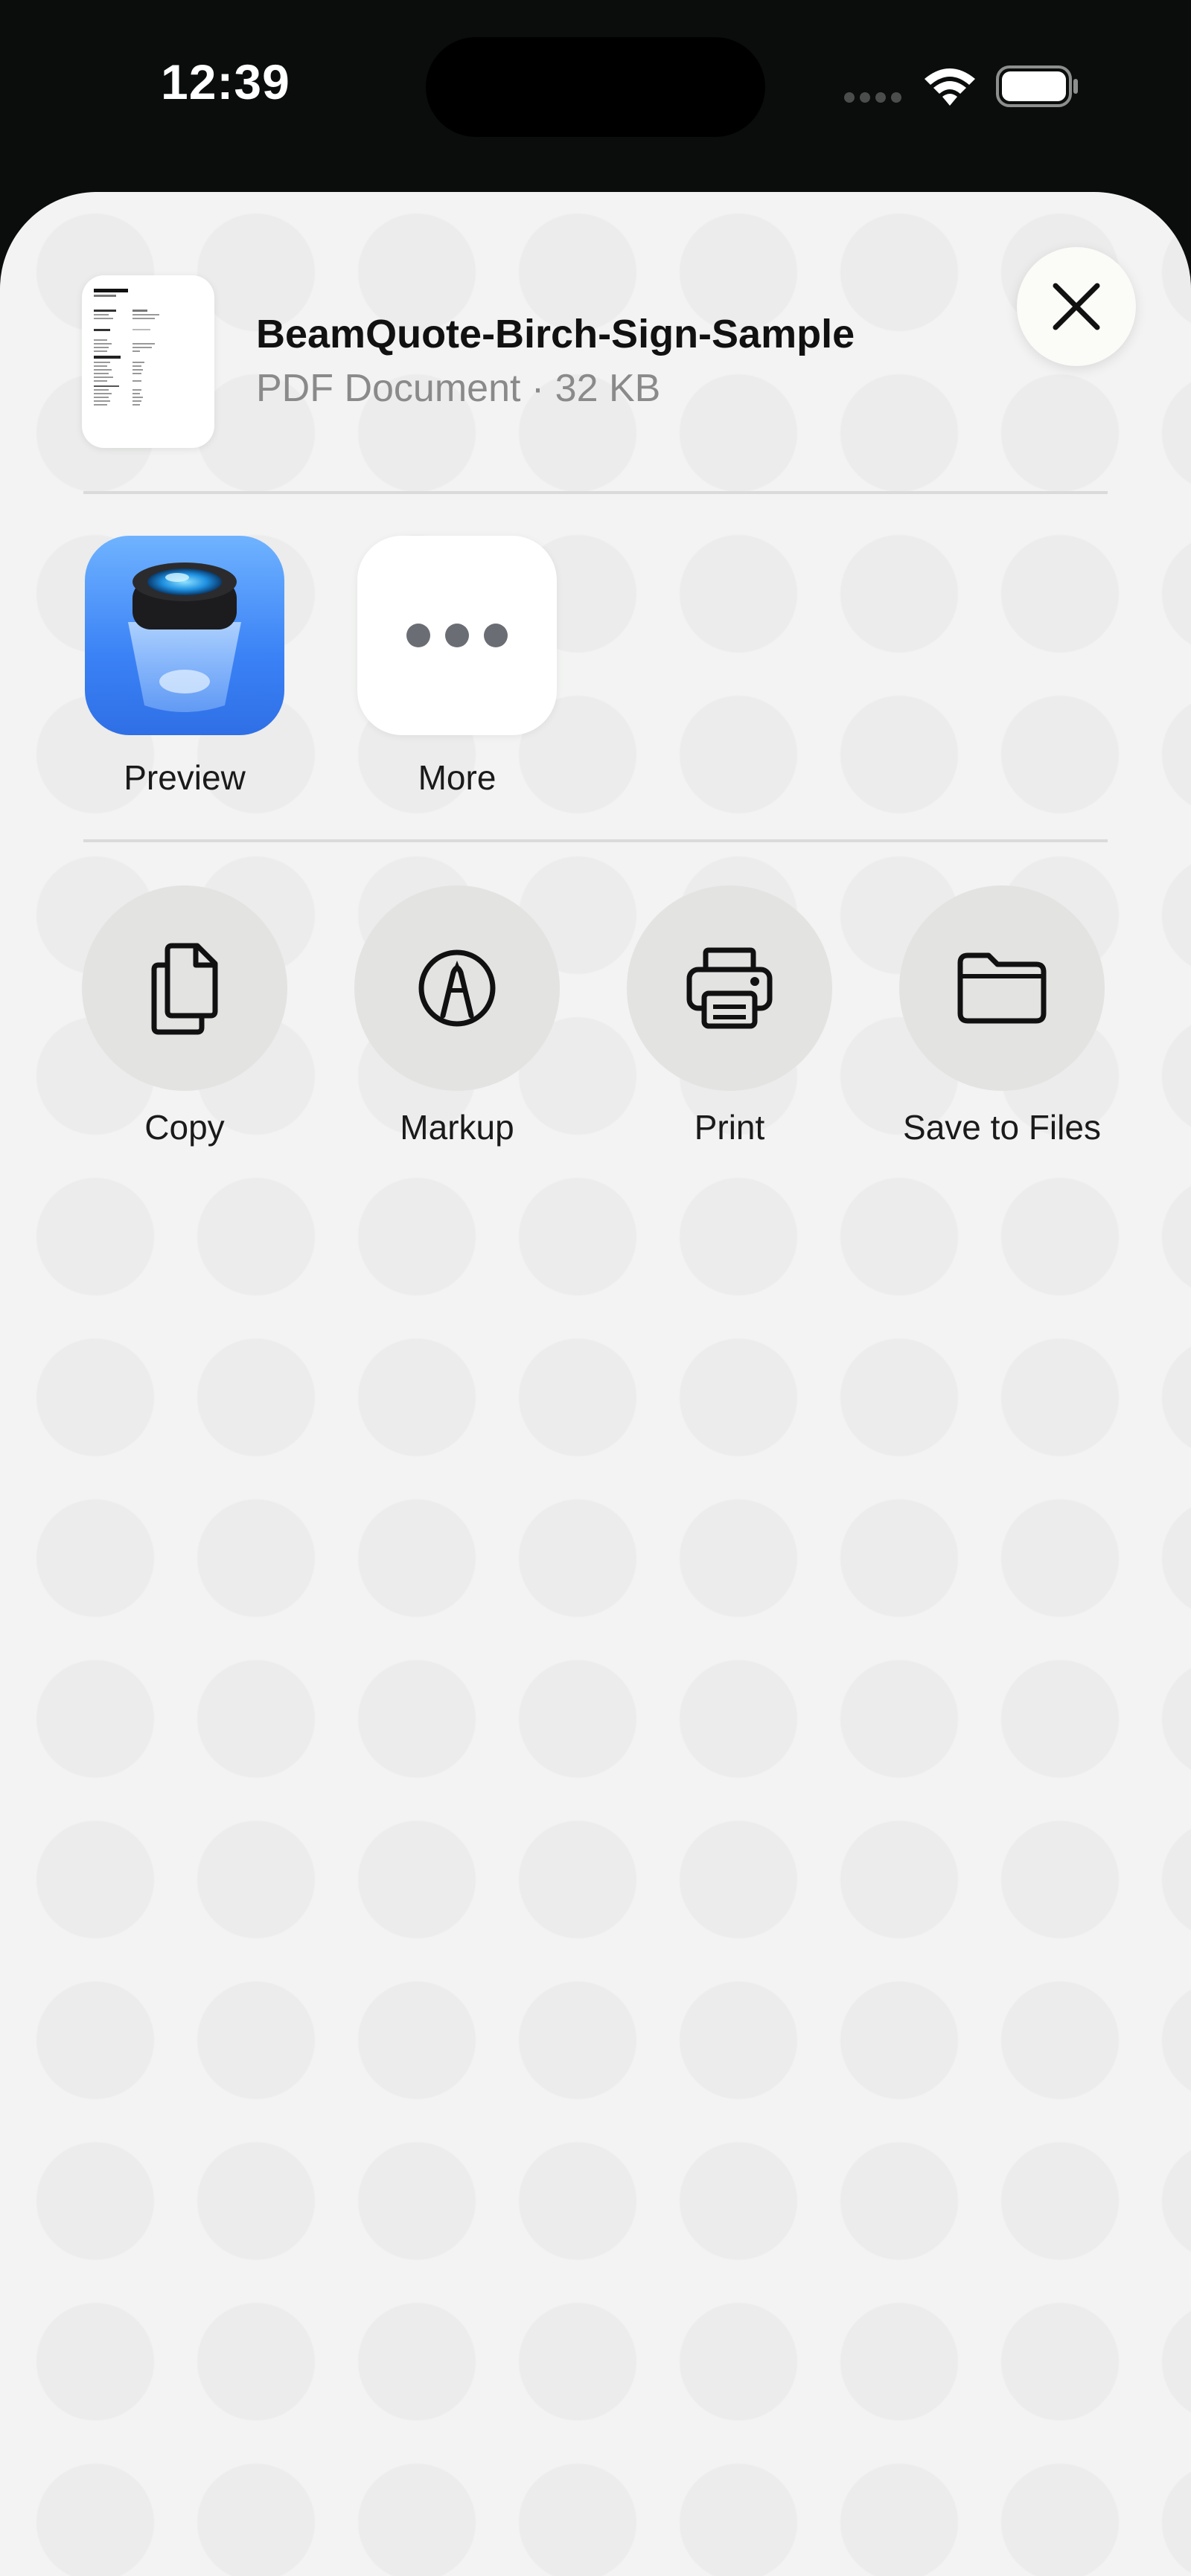  What do you see at coordinates (1037, 86) in the screenshot?
I see `battery-icon` at bounding box center [1037, 86].